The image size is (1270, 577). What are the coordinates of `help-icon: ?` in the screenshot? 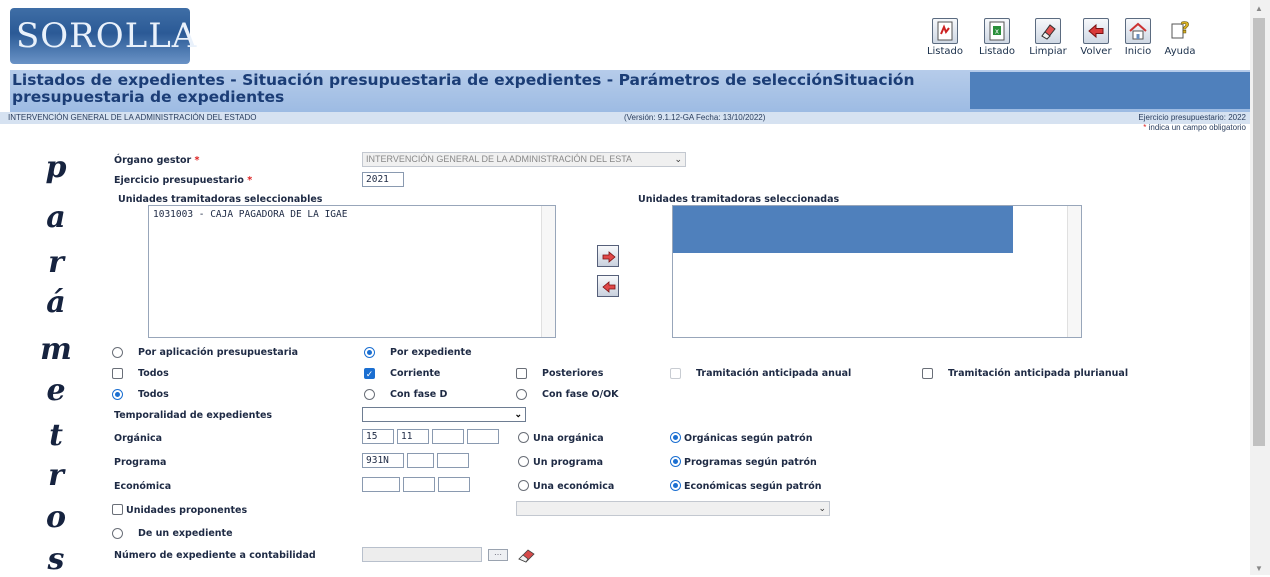 It's located at (1180, 31).